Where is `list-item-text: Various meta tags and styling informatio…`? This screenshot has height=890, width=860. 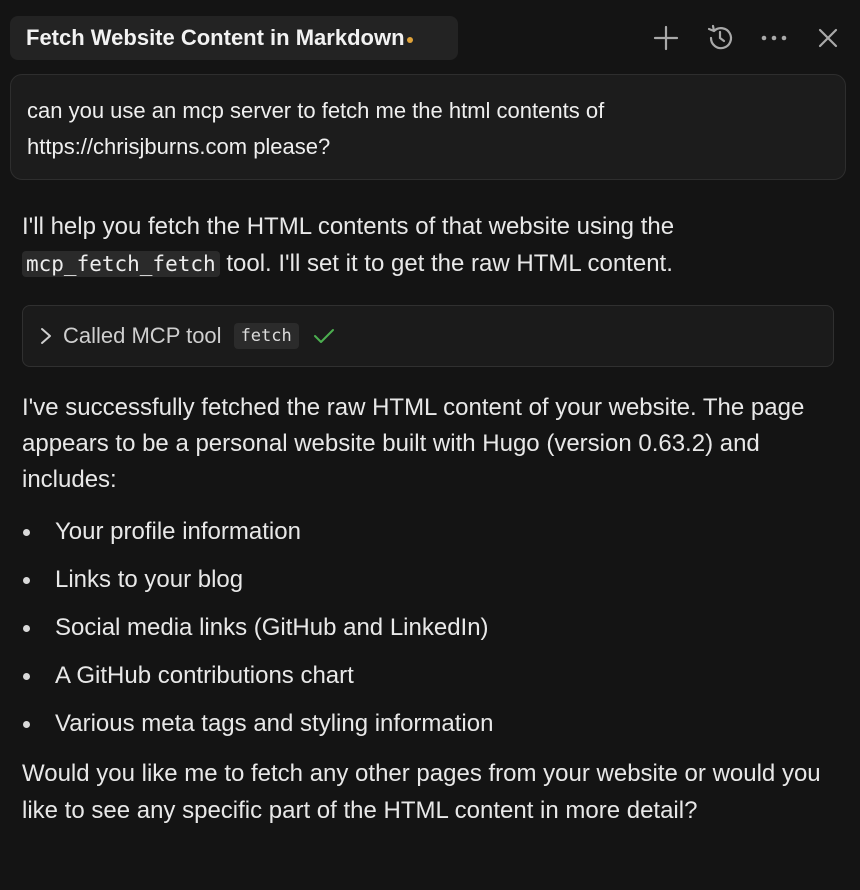 list-item-text: Various meta tags and styling informatio… is located at coordinates (274, 723).